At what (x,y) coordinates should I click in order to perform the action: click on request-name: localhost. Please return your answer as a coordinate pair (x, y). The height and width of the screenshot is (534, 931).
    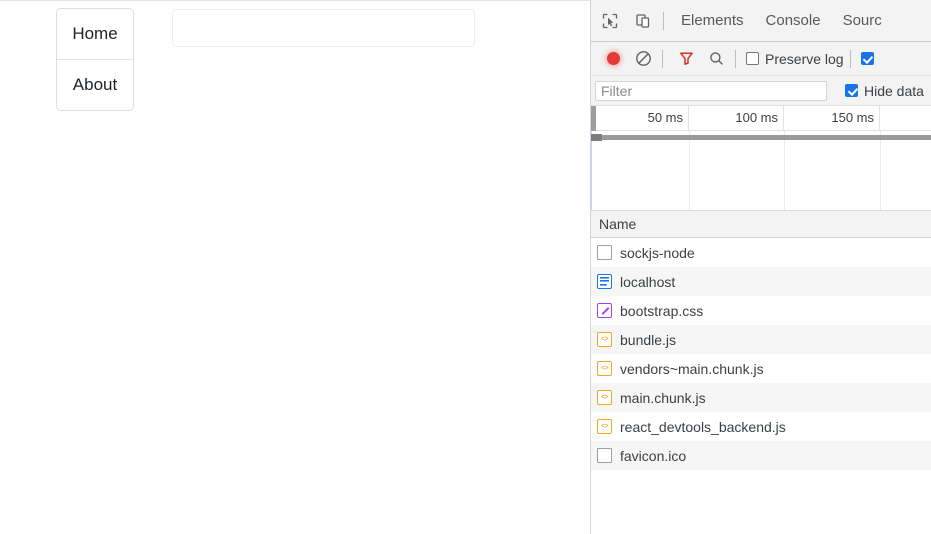
    Looking at the image, I should click on (648, 281).